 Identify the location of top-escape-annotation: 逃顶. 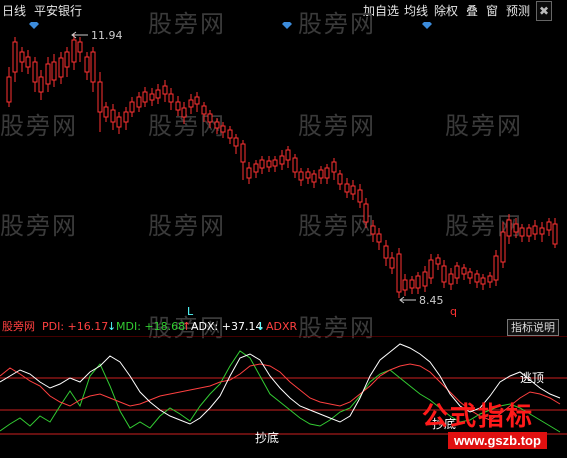
(532, 378).